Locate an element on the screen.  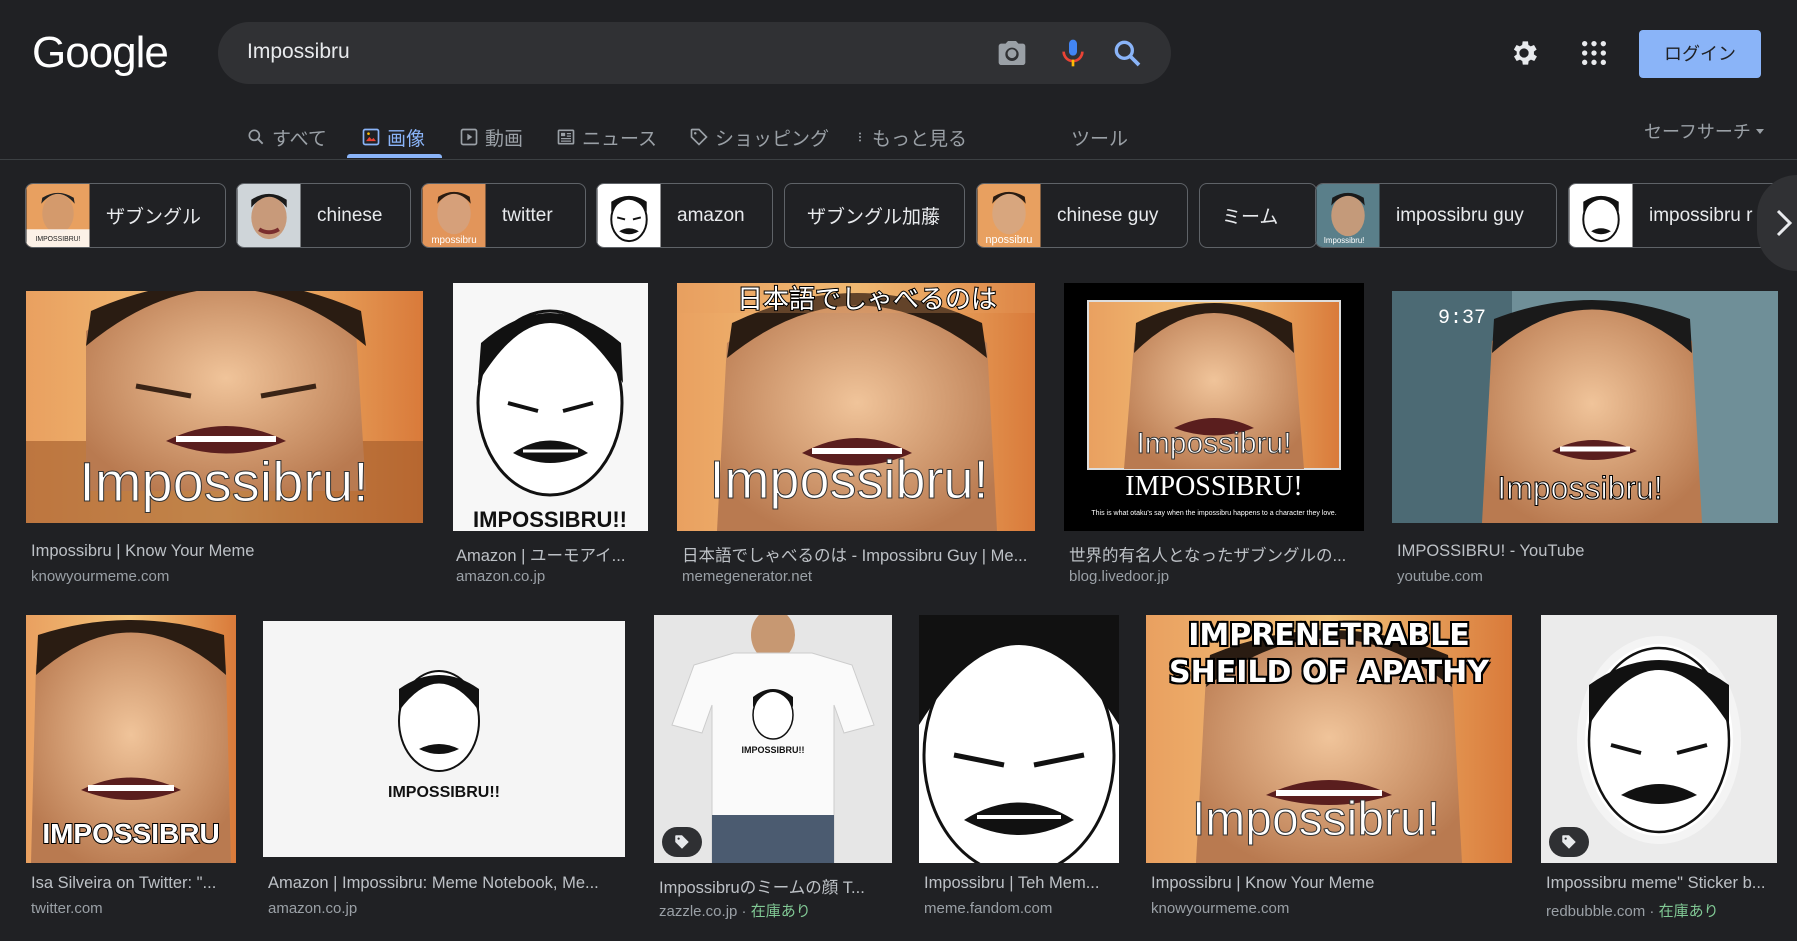
tab-news: ニュース is located at coordinates (606, 137).